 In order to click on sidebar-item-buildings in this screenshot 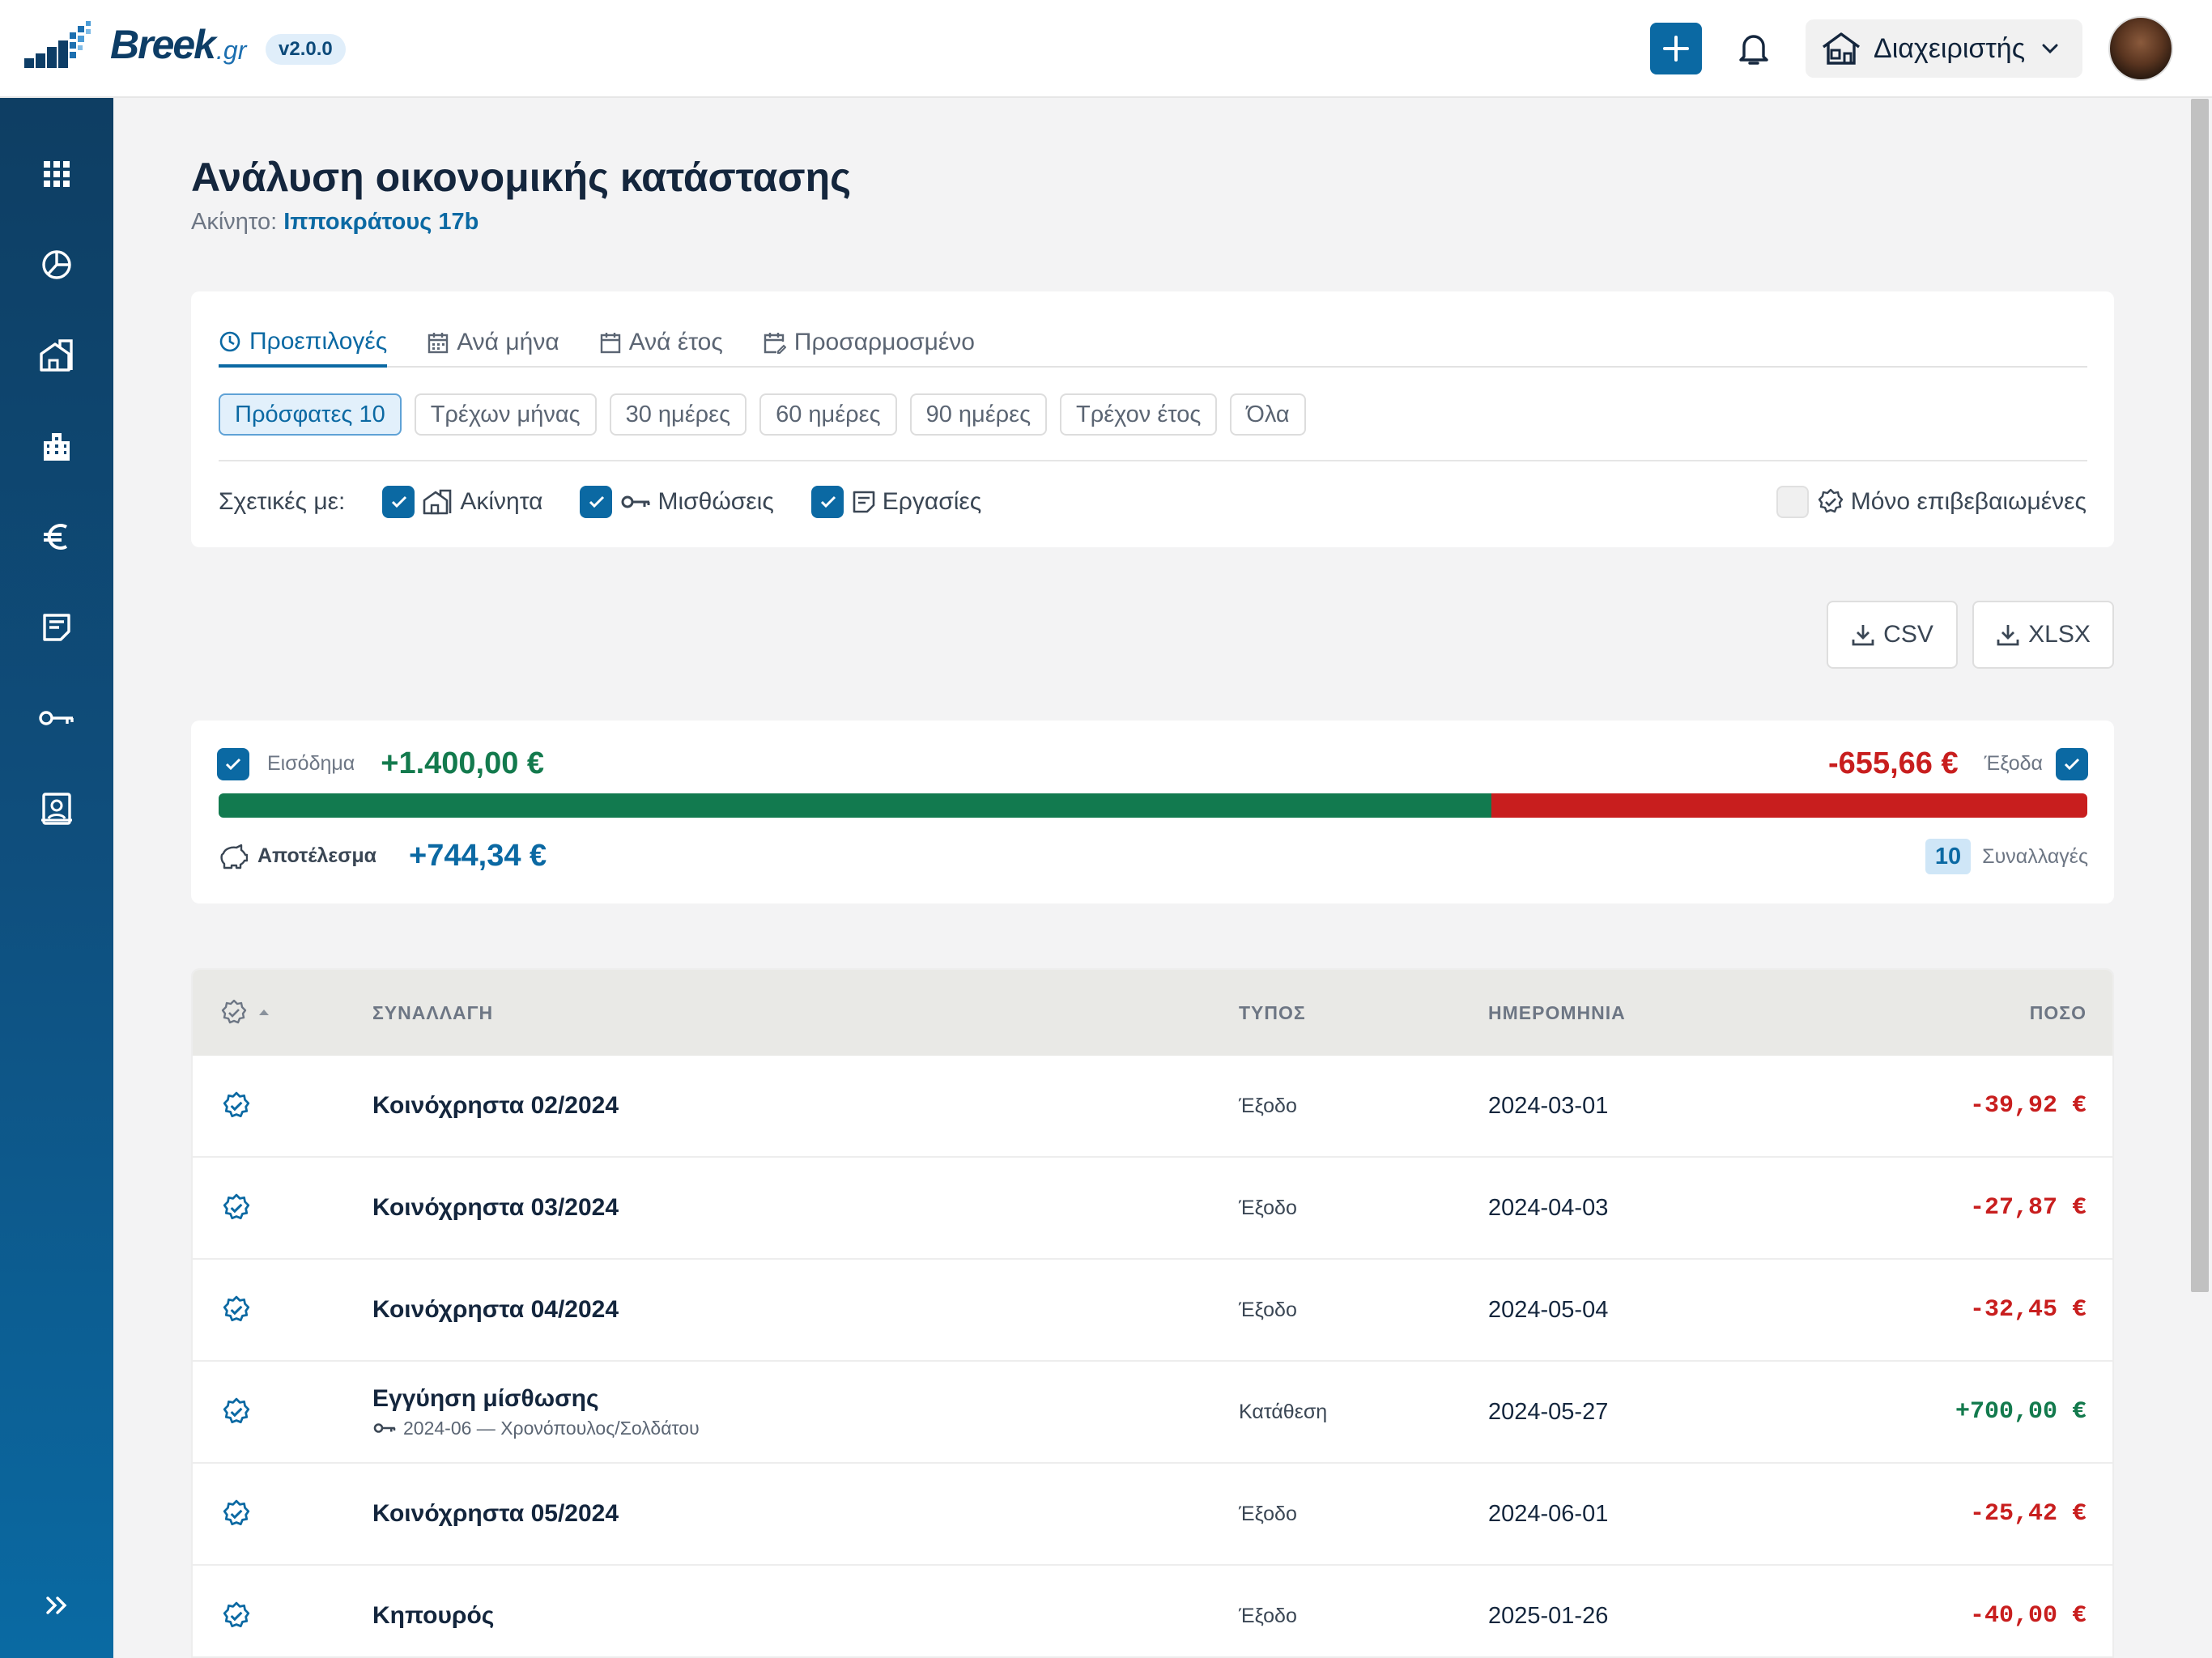, I will do `click(56, 446)`.